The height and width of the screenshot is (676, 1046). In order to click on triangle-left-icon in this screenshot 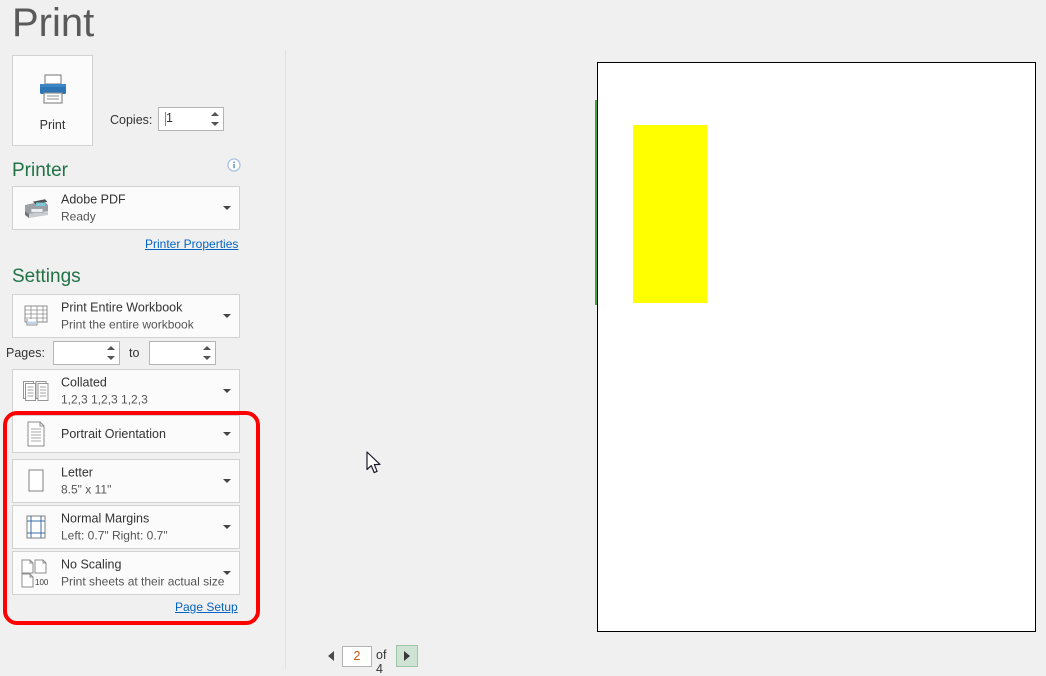, I will do `click(331, 656)`.